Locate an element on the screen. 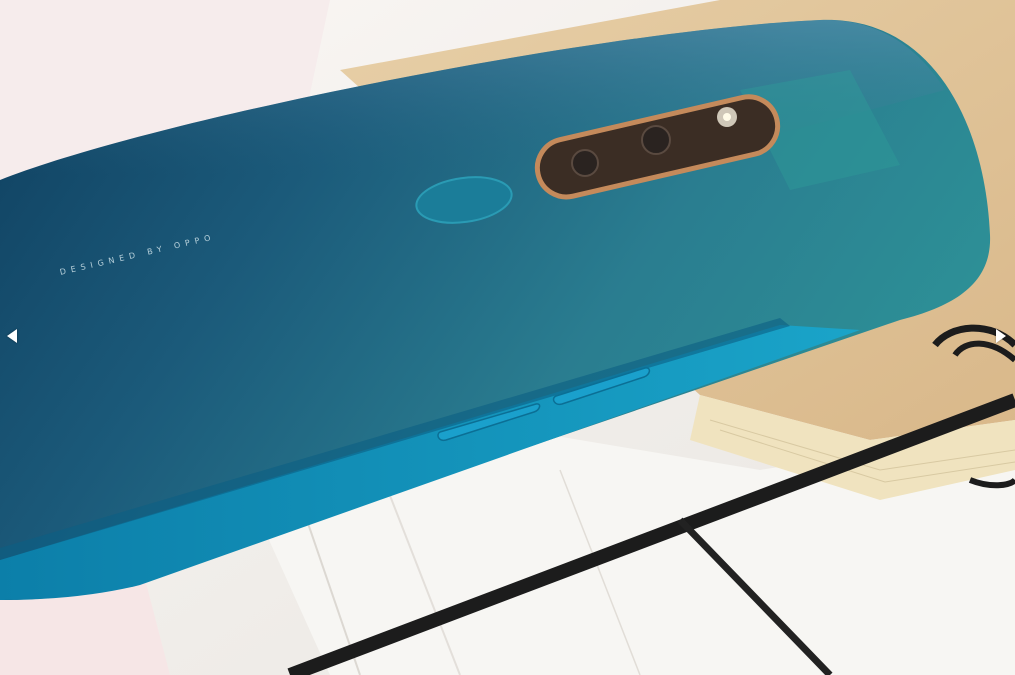 The width and height of the screenshot is (1015, 675). previous-image-arrow-icon is located at coordinates (12, 336).